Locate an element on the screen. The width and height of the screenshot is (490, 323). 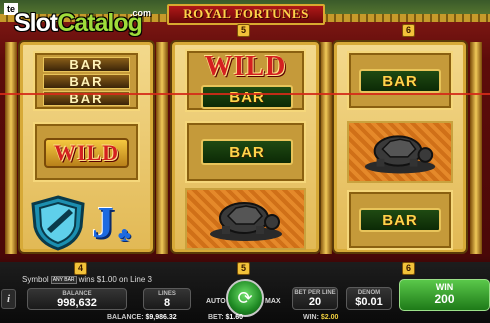
wild-tile: WILD is located at coordinates (86, 152).